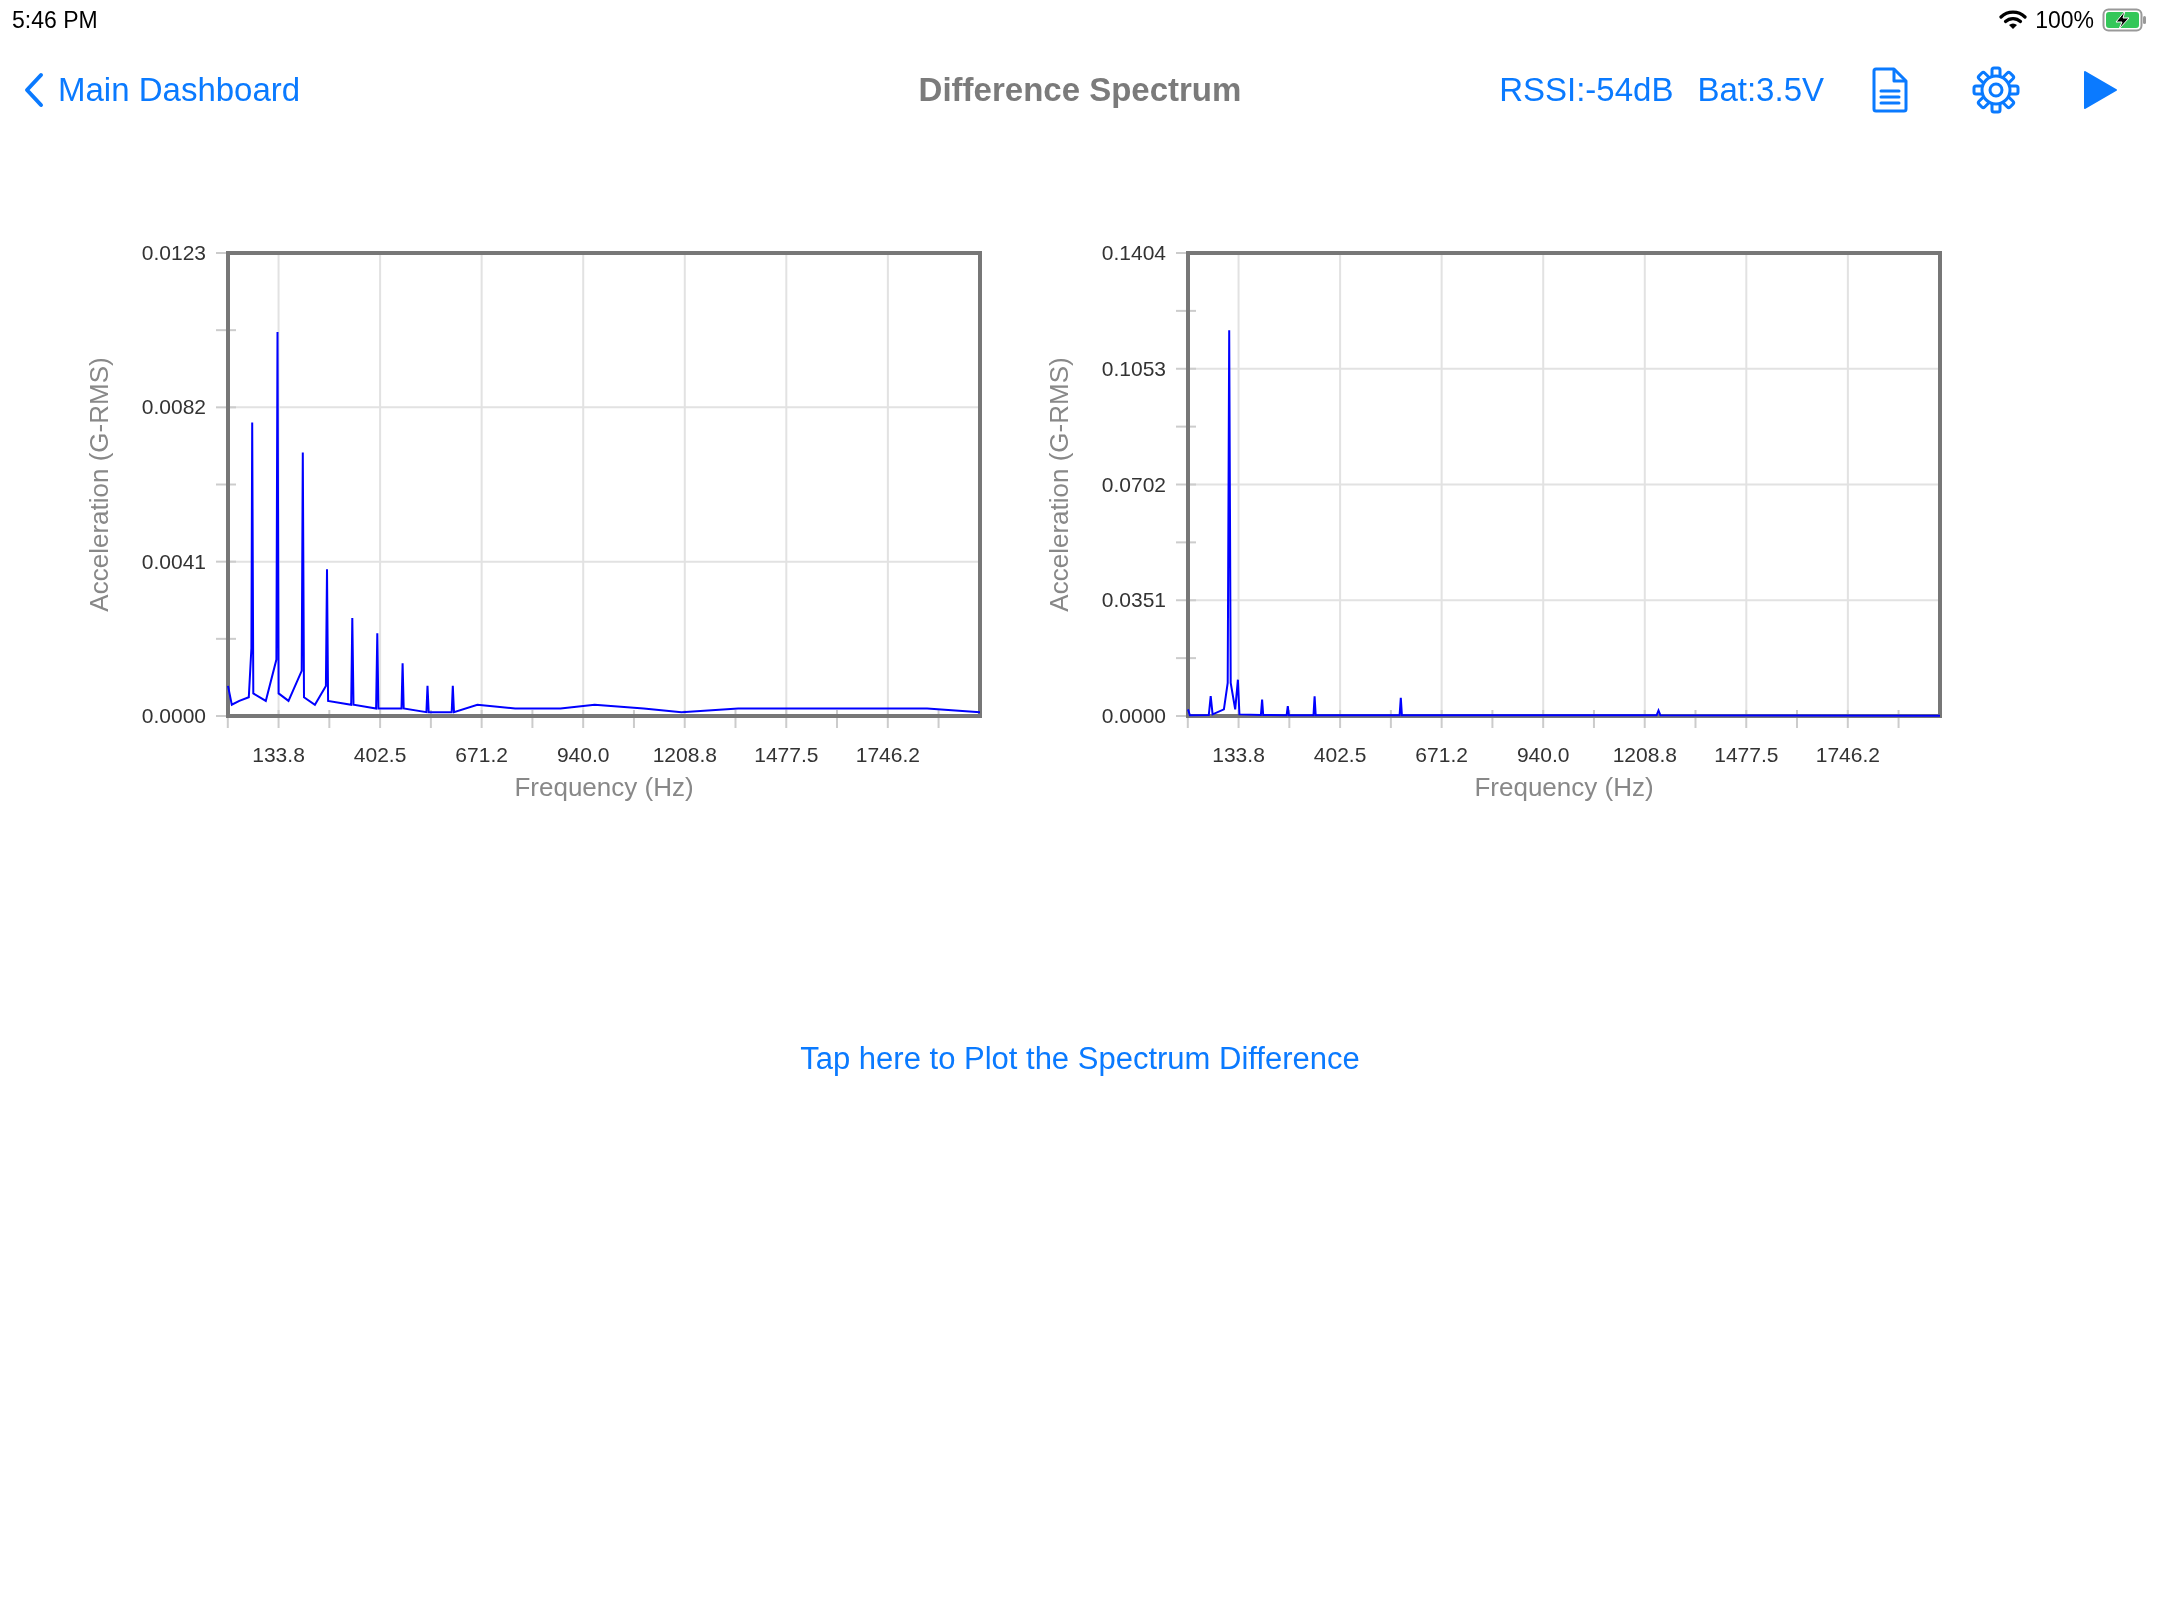 Image resolution: width=2160 pixels, height=1620 pixels. I want to click on y-tick-label: 0.1053, so click(1133, 368).